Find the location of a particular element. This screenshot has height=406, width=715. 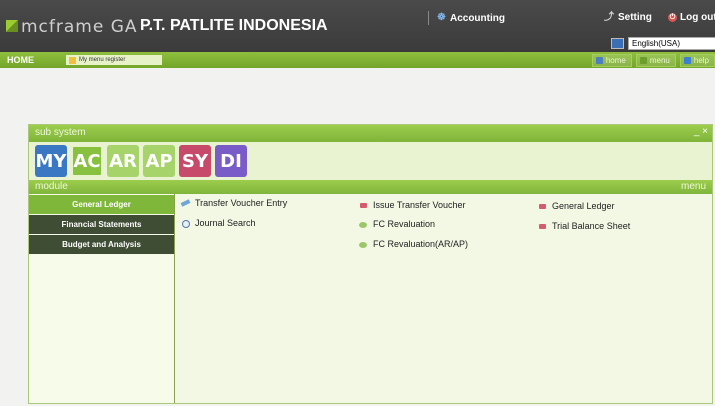

module-financial-statements: Financial Statements is located at coordinates (101, 224).